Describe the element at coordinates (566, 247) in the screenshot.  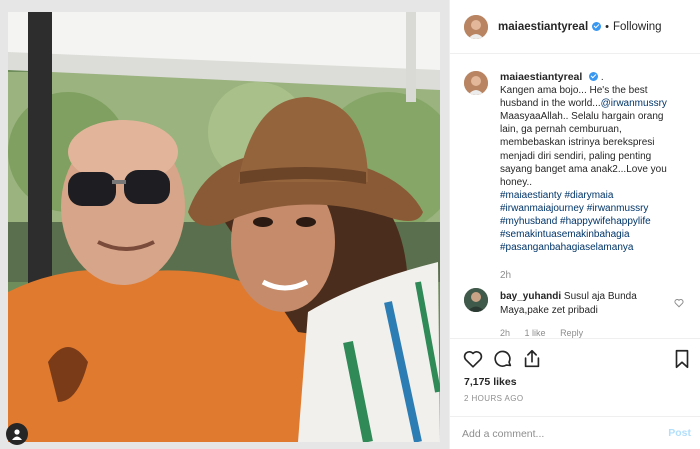
I see `hashtag-link: #pasanganbahagiaselamanya` at that location.